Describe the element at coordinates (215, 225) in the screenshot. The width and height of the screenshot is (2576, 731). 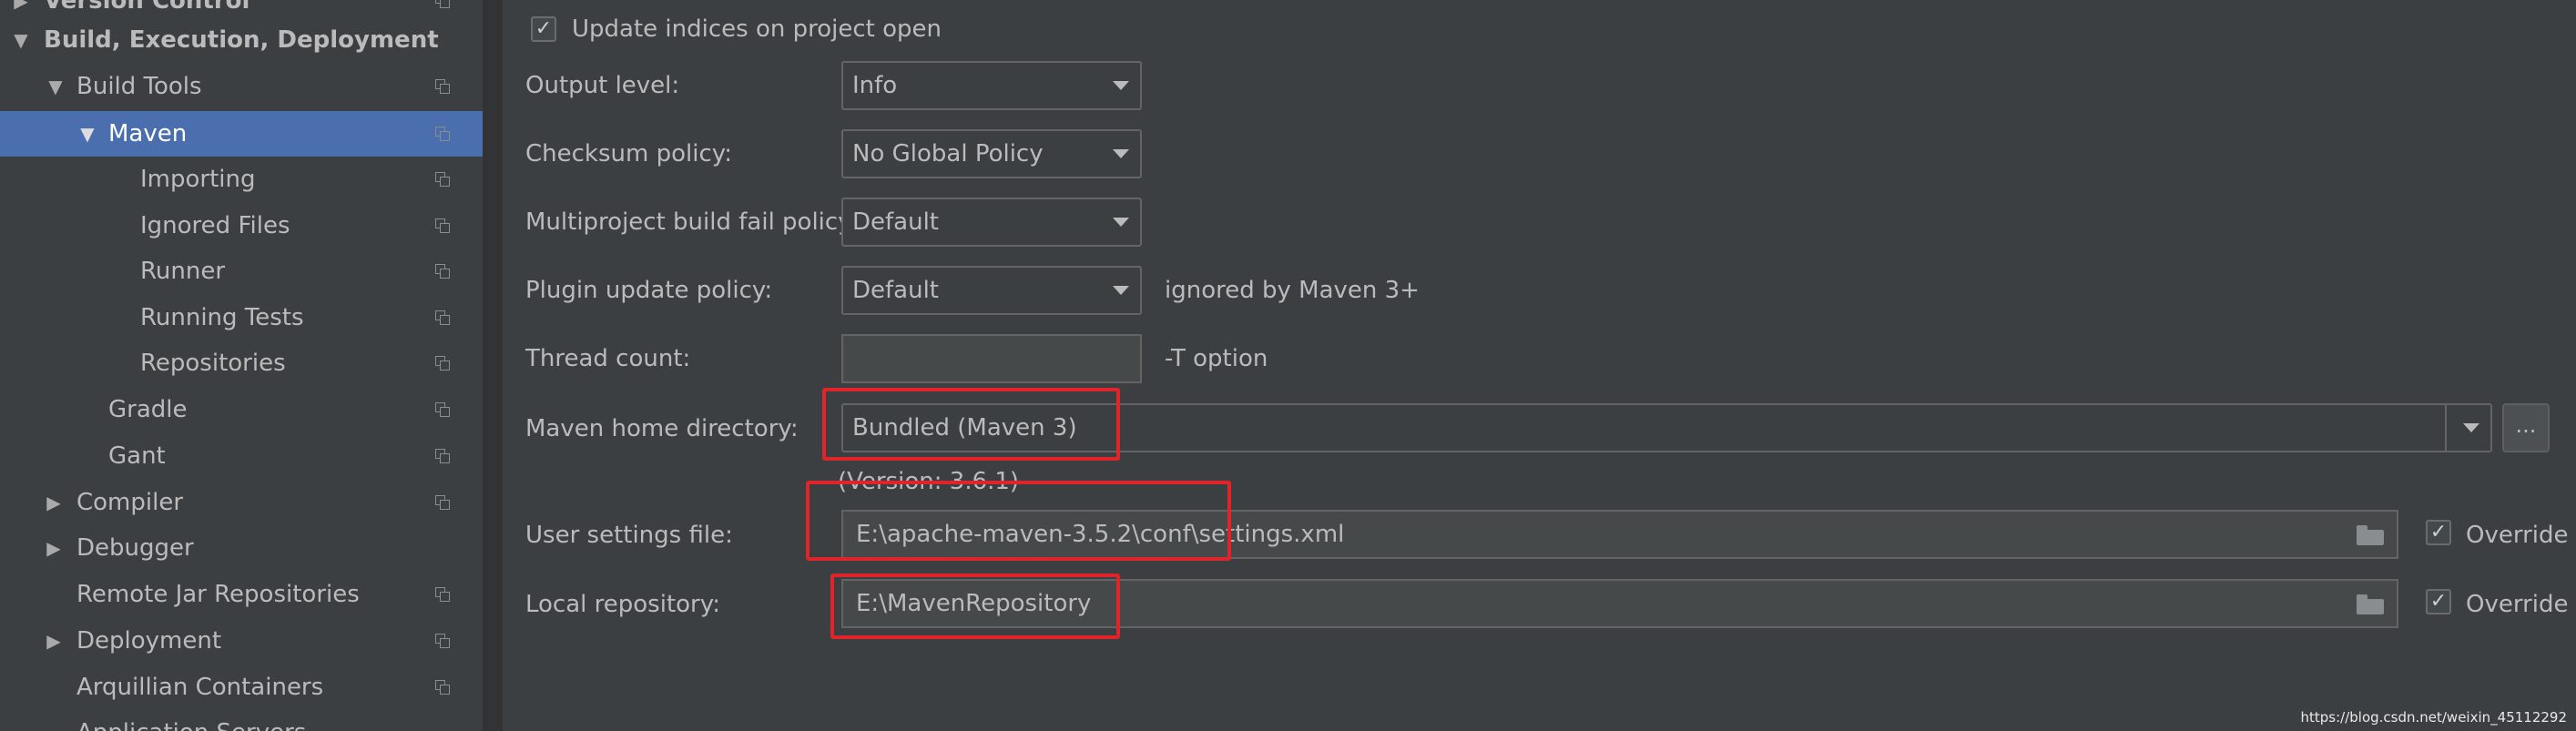
I see `tree-item-label: Ignored Files` at that location.